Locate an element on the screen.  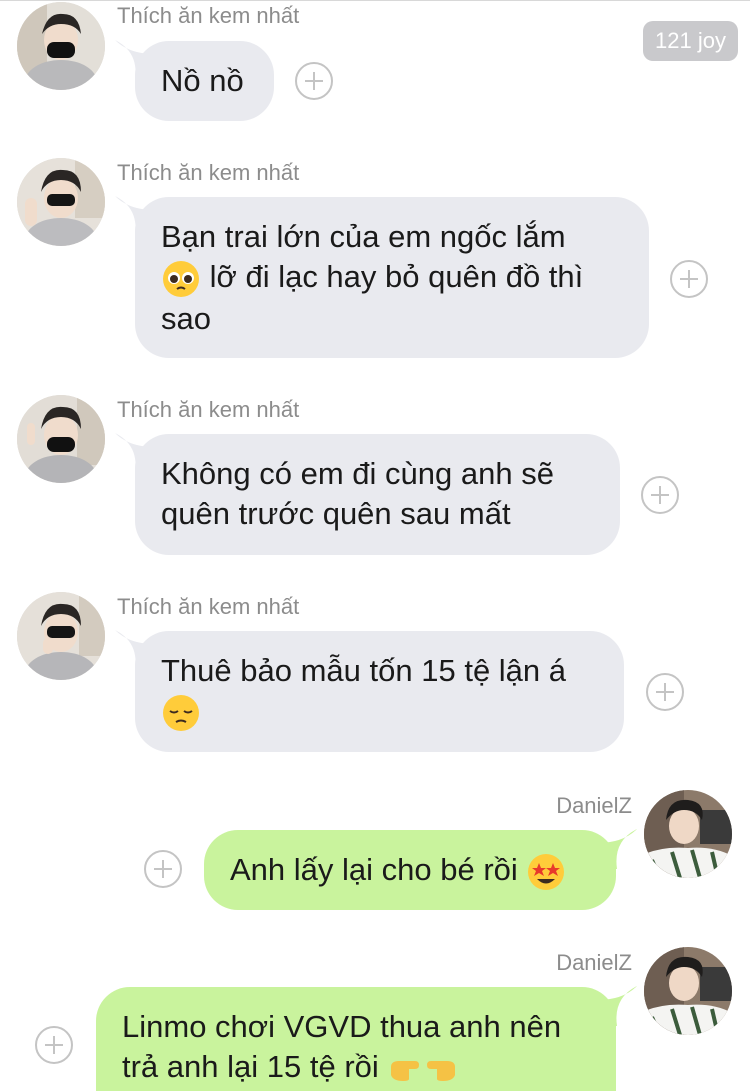
message-text-line: Thuê bảo mẫu tốn 15 tệ lận á is located at coordinates (364, 670).